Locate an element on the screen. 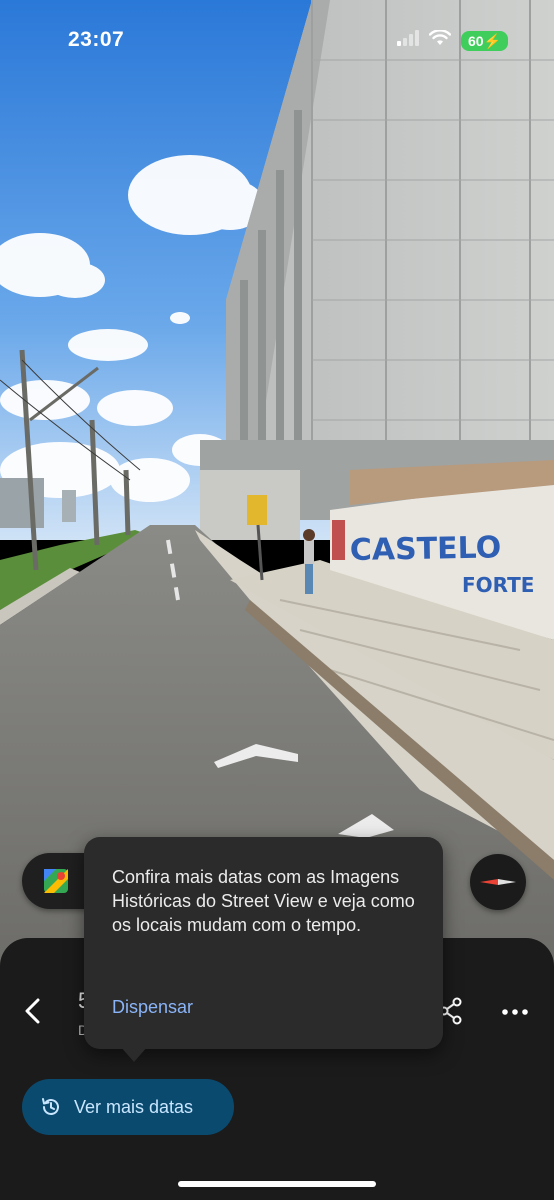 This screenshot has width=554, height=1200. signal-icon is located at coordinates (407, 40).